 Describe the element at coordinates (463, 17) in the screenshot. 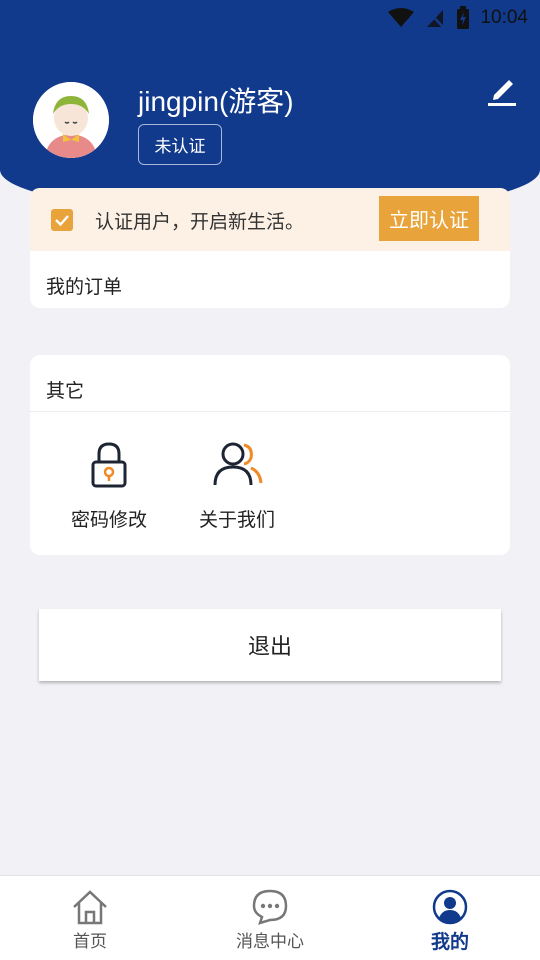

I see `battery-charging-icon` at that location.